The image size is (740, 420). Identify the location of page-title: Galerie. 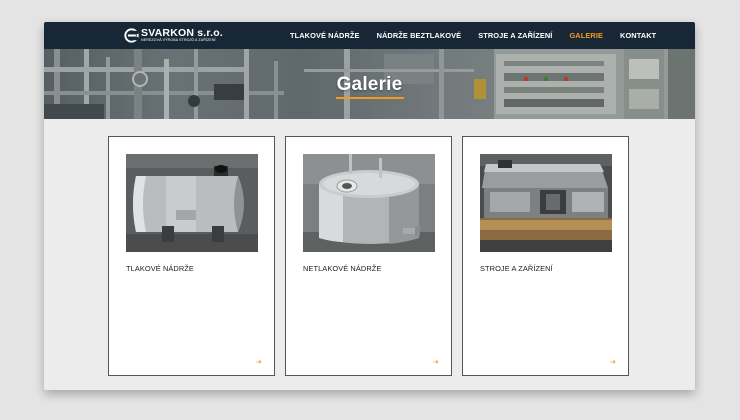
(369, 84).